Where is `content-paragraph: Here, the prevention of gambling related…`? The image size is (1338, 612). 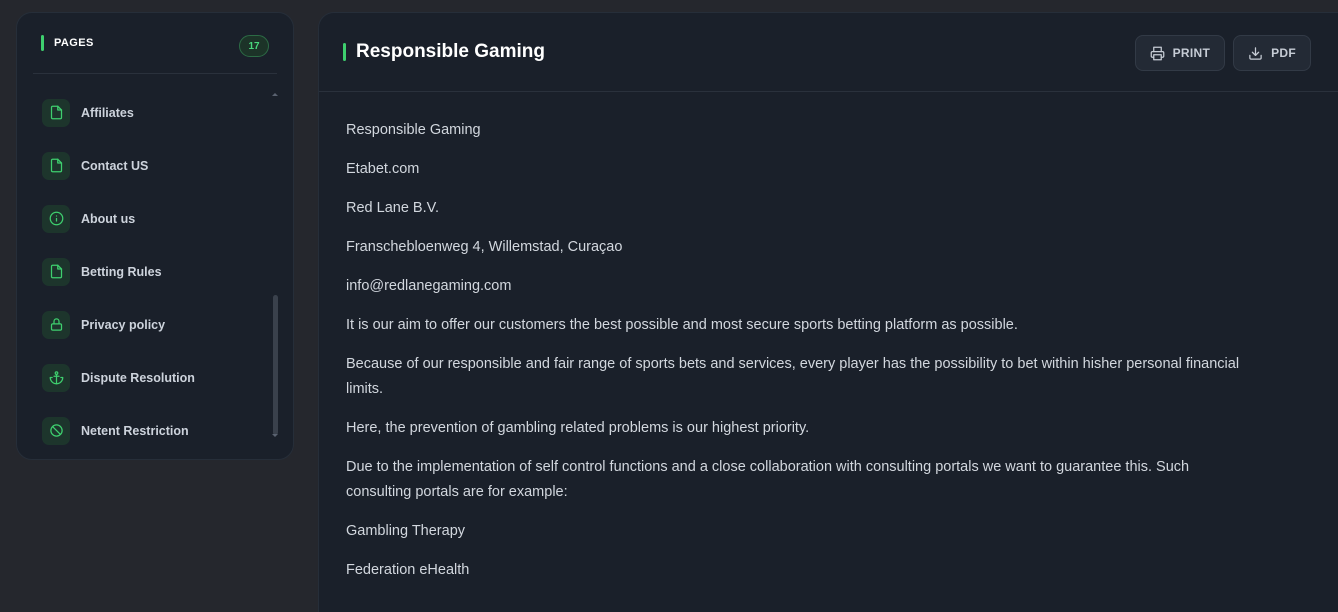 content-paragraph: Here, the prevention of gambling related… is located at coordinates (578, 428).